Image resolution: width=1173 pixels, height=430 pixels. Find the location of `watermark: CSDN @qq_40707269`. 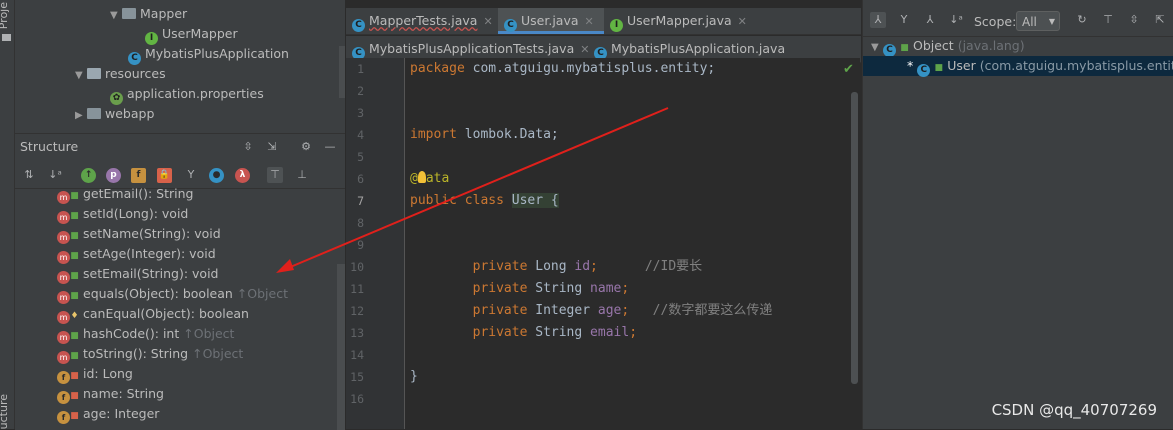

watermark: CSDN @qq_40707269 is located at coordinates (1074, 410).